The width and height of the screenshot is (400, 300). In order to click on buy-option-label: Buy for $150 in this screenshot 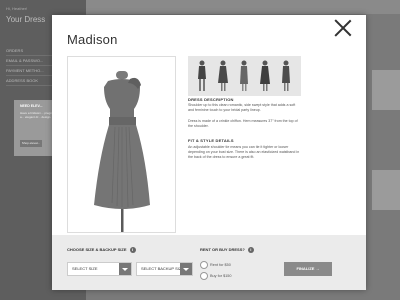, I will do `click(221, 276)`.